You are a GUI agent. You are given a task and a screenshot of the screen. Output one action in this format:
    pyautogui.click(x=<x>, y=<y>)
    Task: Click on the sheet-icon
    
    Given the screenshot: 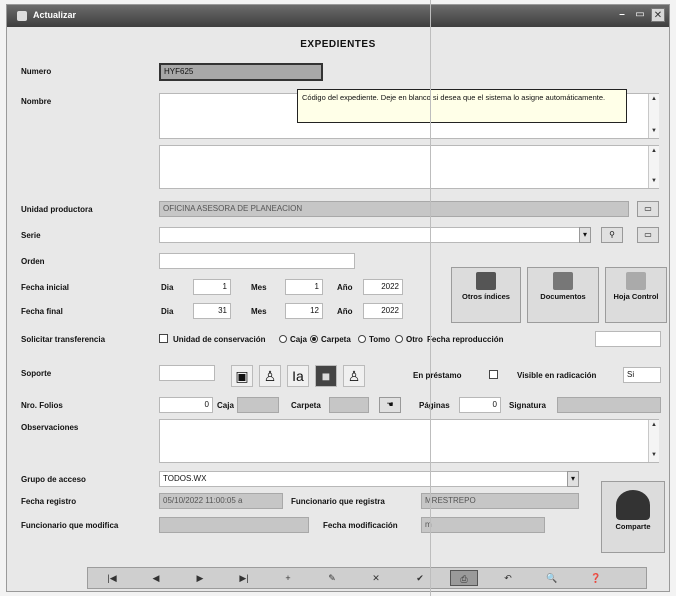 What is the action you would take?
    pyautogui.click(x=636, y=281)
    